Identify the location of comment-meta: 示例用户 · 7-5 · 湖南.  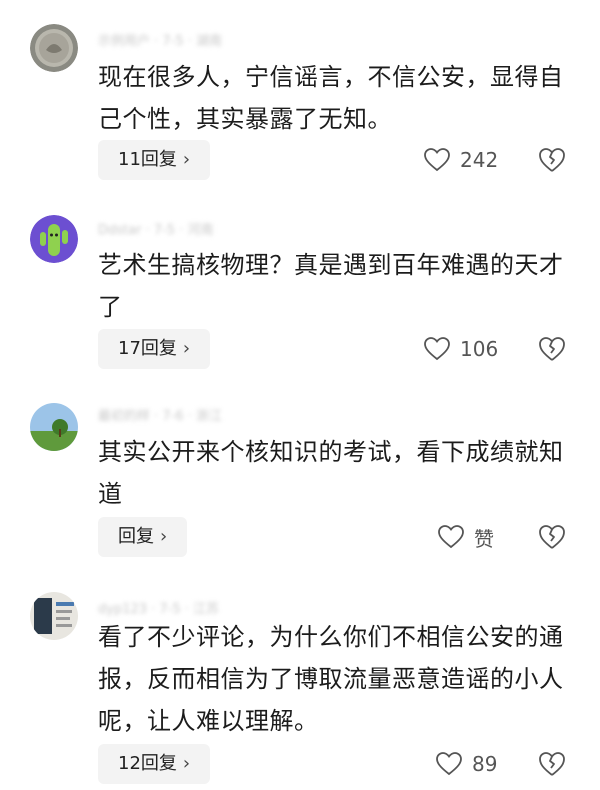
(160, 41).